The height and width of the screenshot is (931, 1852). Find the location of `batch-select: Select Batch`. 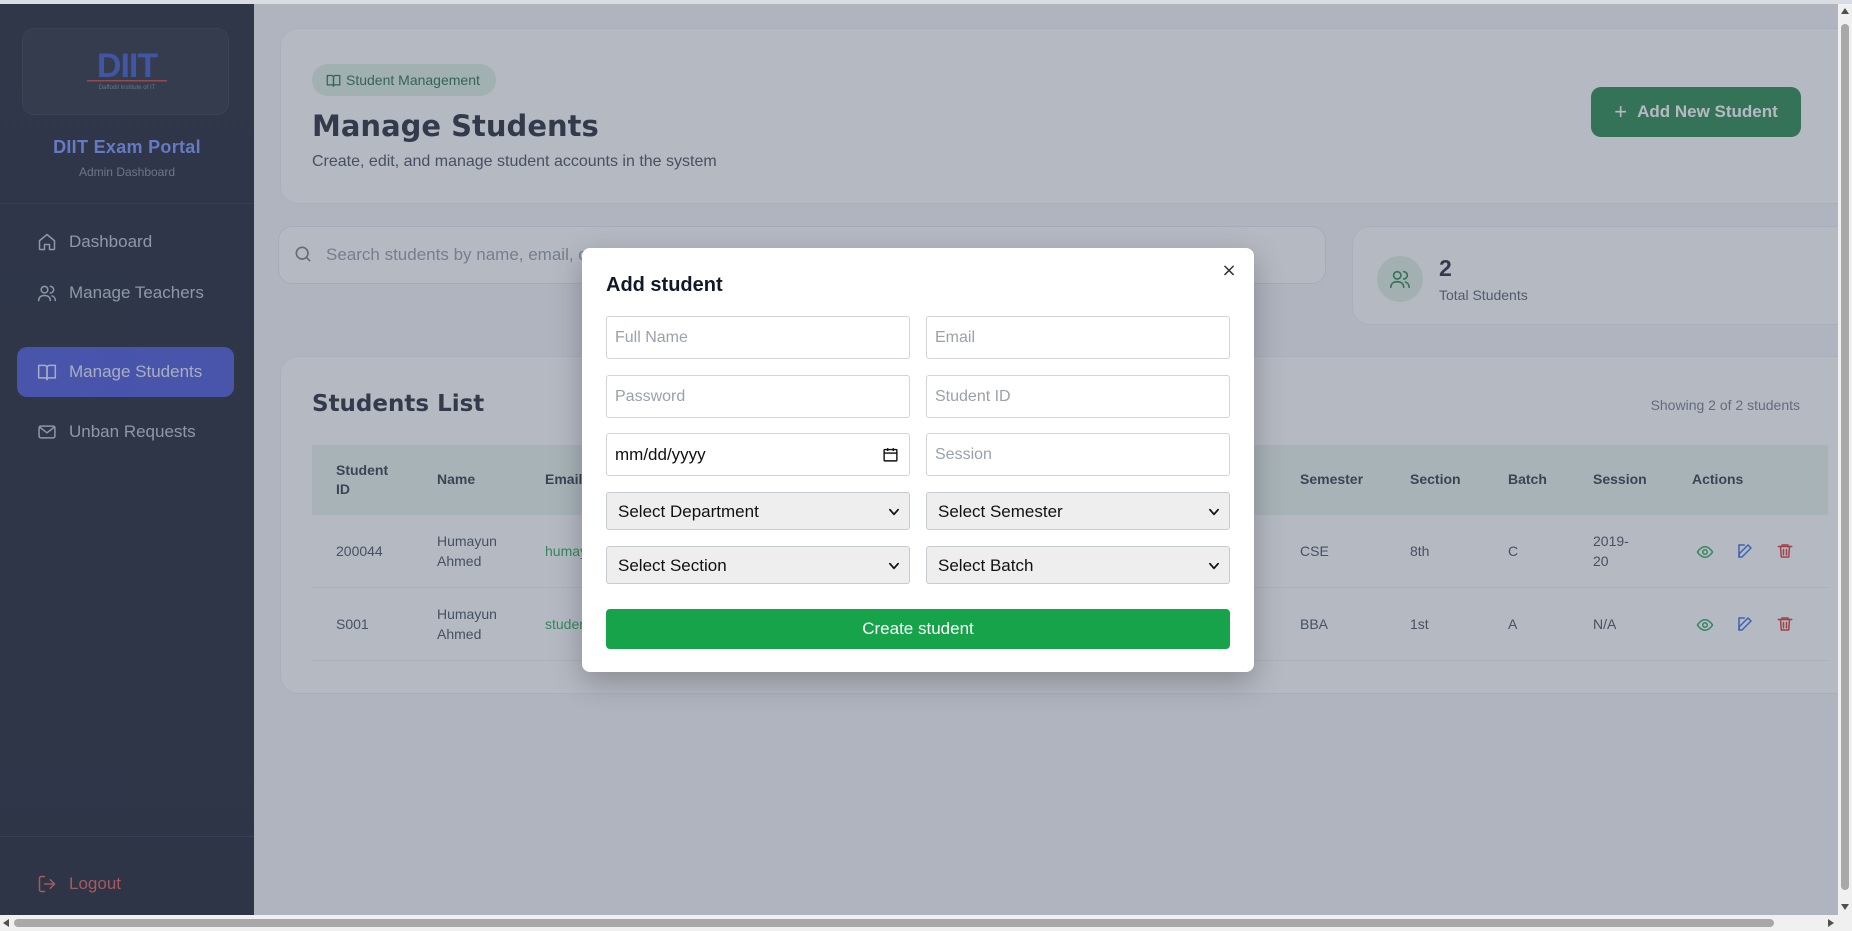

batch-select: Select Batch is located at coordinates (1078, 565).